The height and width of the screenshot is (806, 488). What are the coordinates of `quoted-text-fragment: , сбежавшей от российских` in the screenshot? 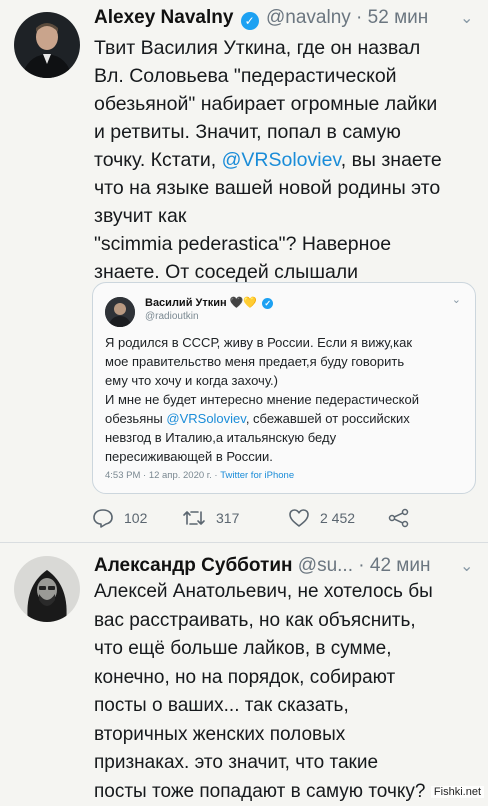 It's located at (328, 418).